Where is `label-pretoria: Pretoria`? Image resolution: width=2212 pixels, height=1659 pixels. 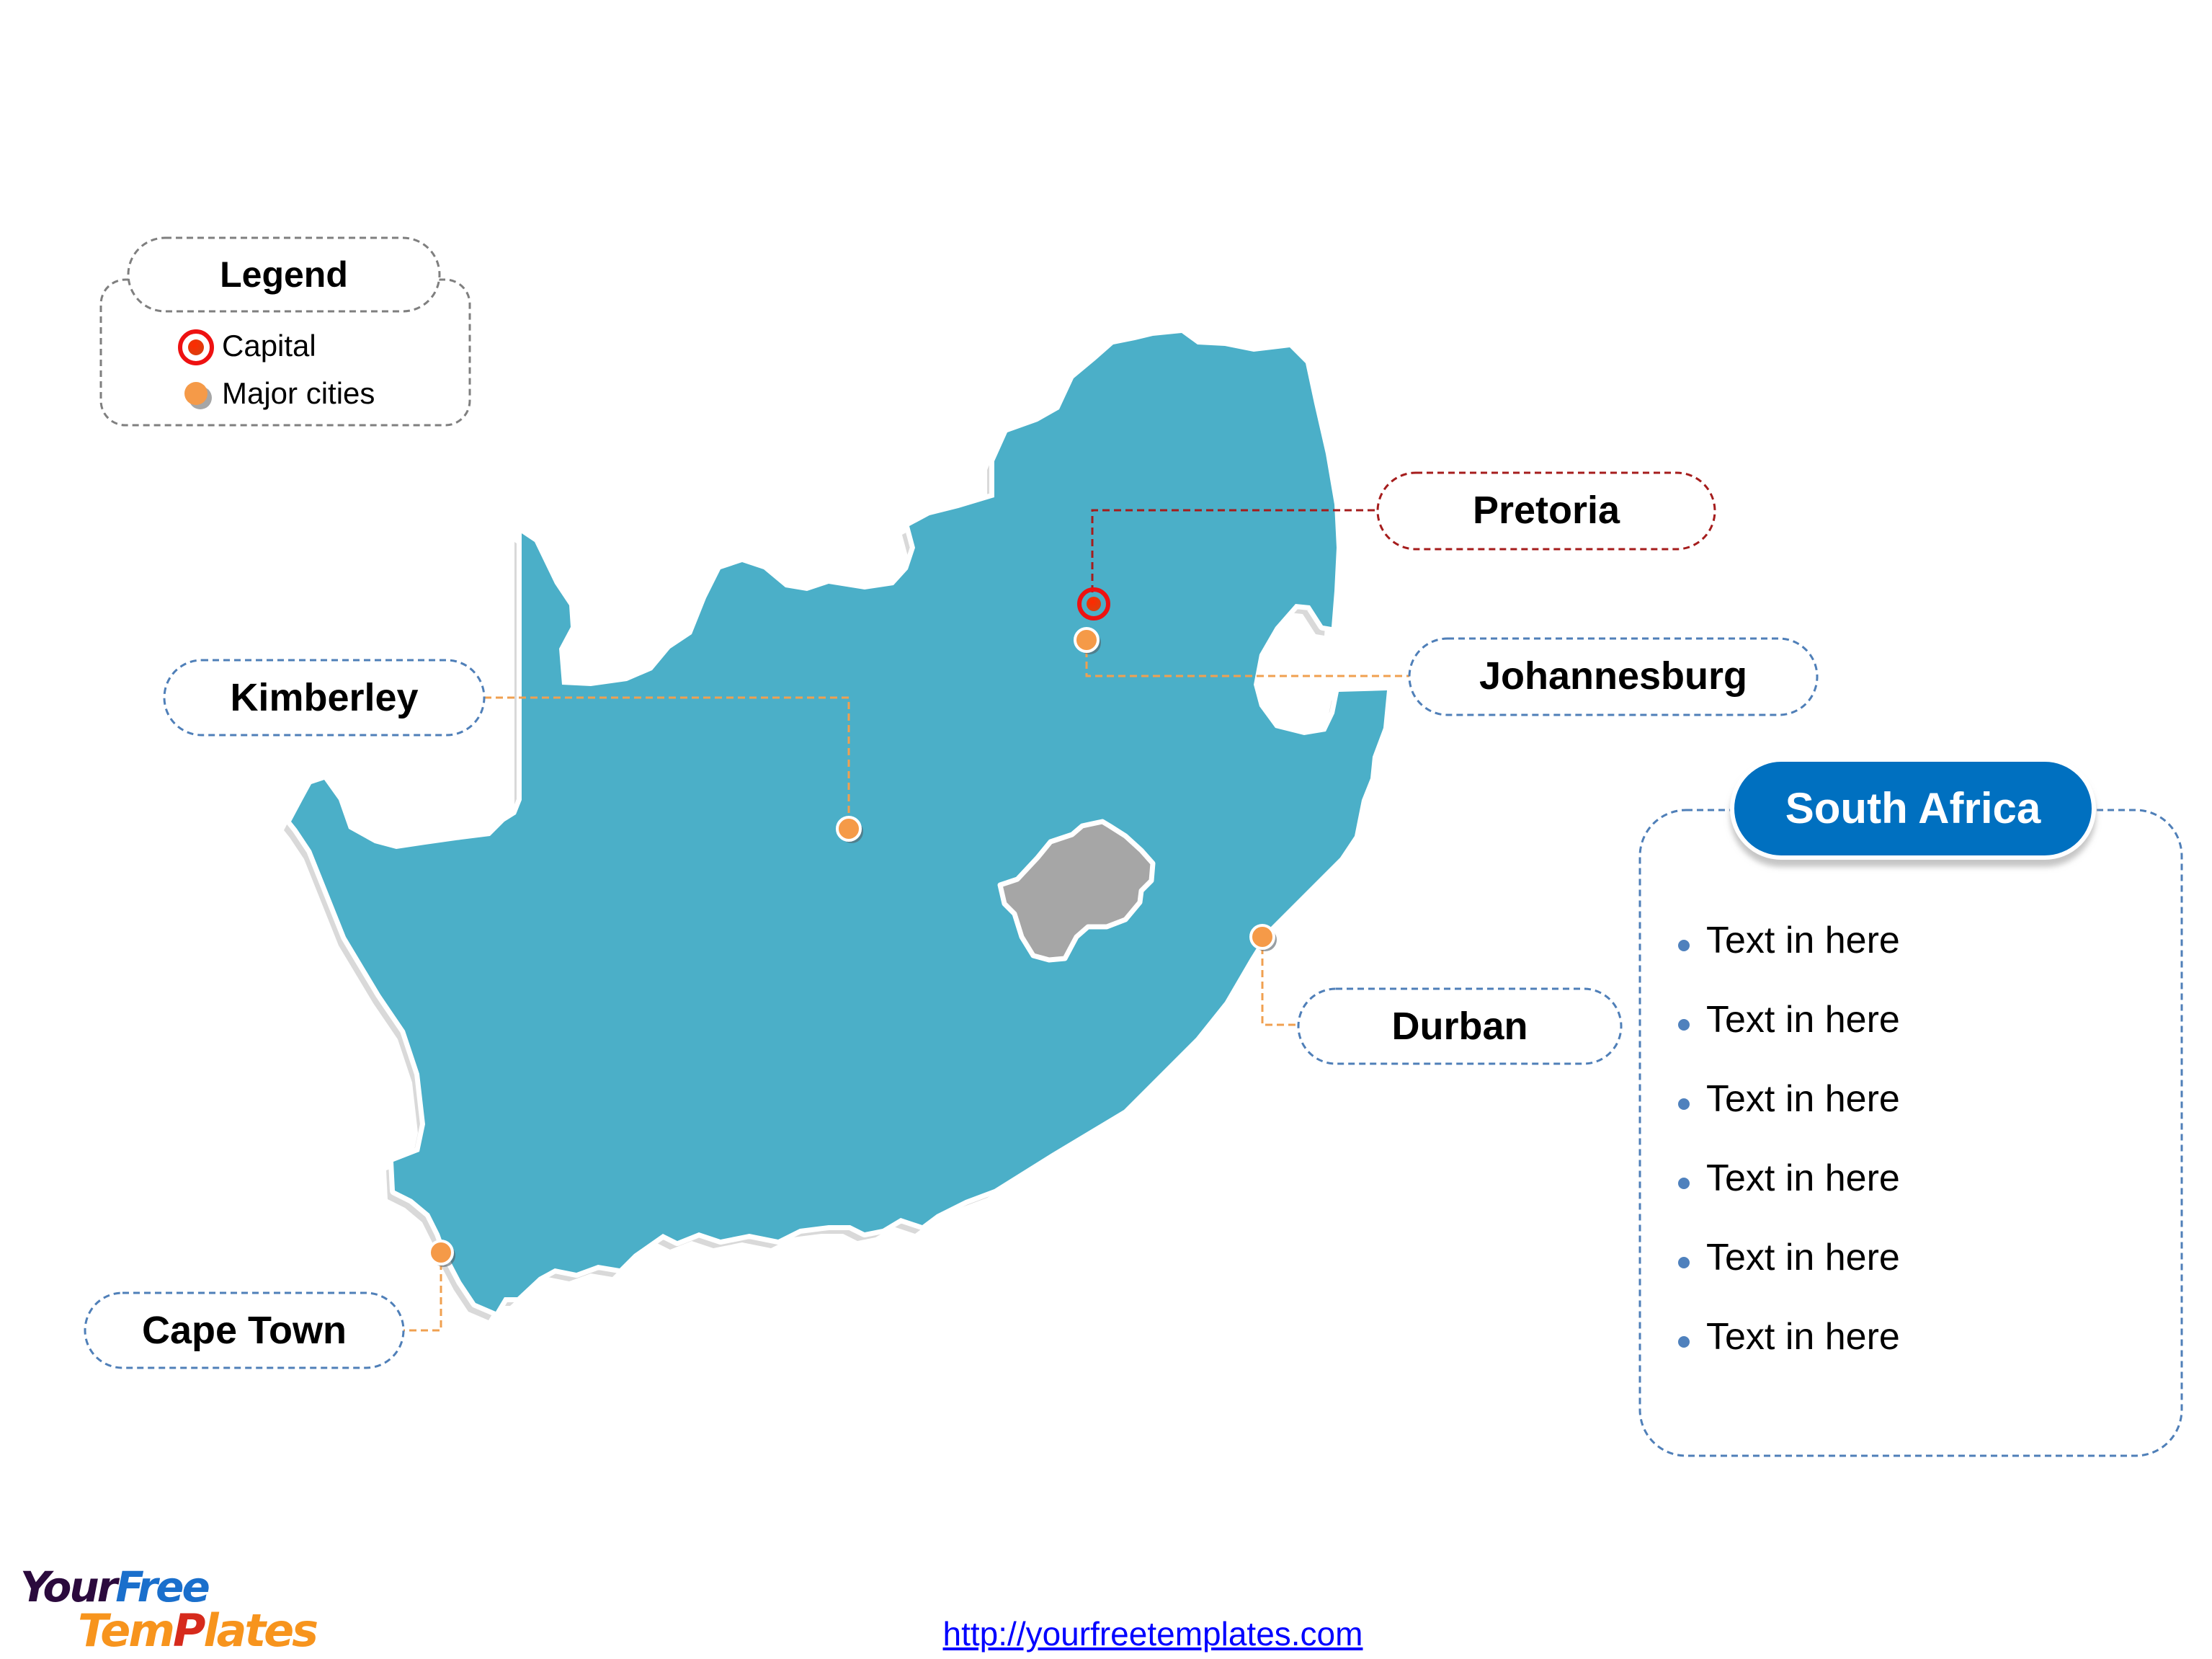
label-pretoria: Pretoria is located at coordinates (1546, 511).